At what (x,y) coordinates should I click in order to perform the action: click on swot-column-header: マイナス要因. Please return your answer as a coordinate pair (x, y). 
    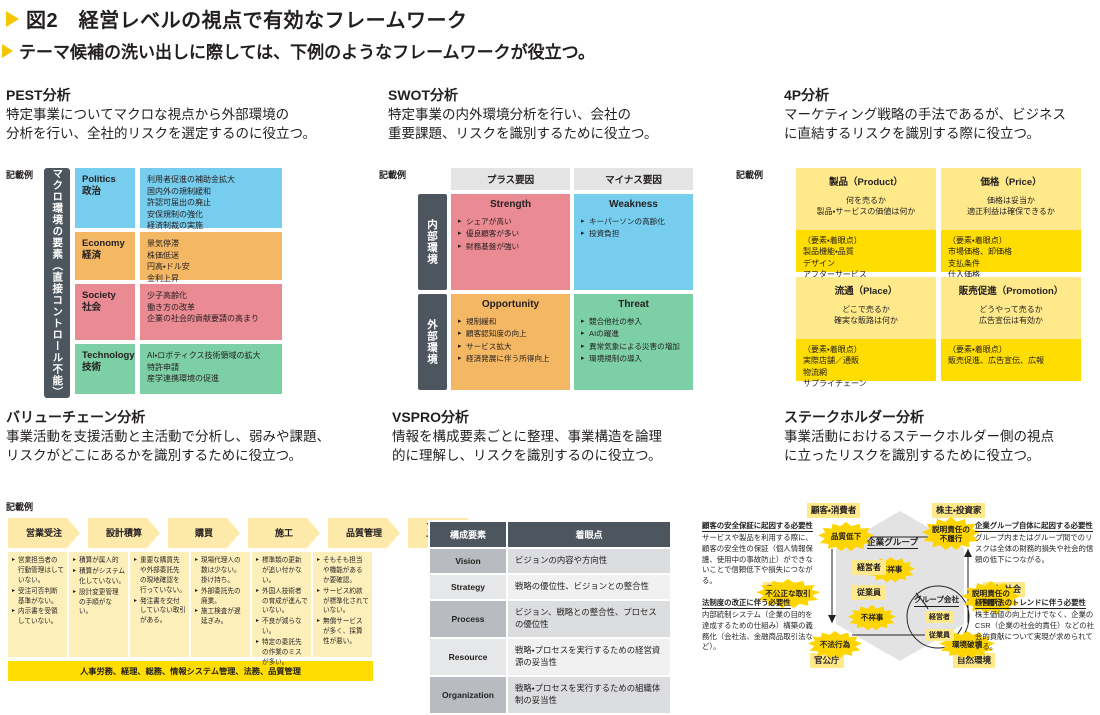
    Looking at the image, I should click on (633, 179).